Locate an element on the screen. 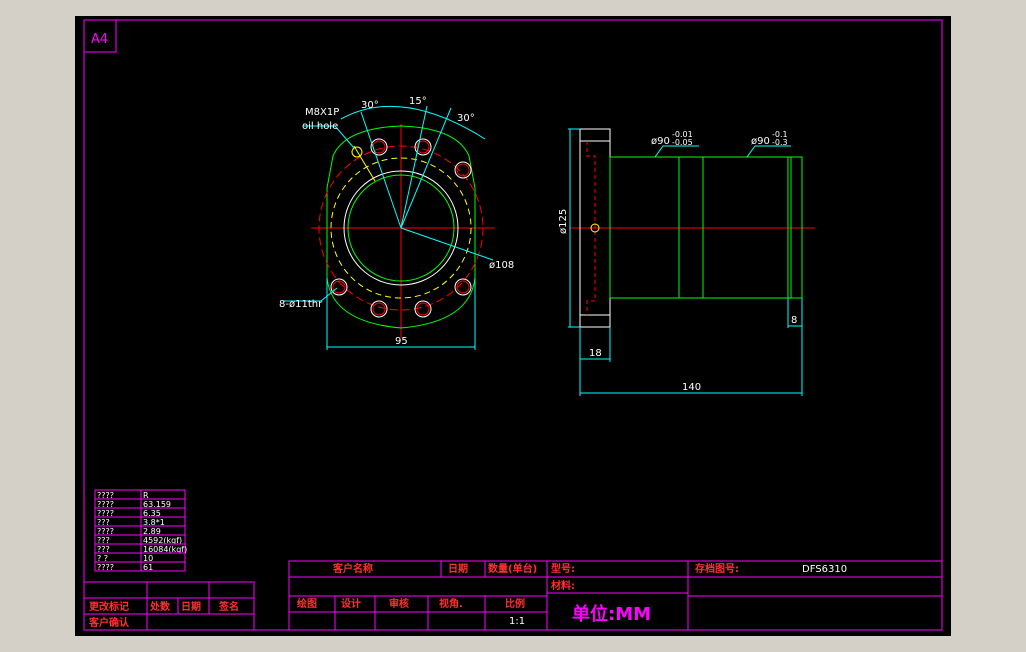 The width and height of the screenshot is (1026, 652). sign-label: 签名 is located at coordinates (228, 606).